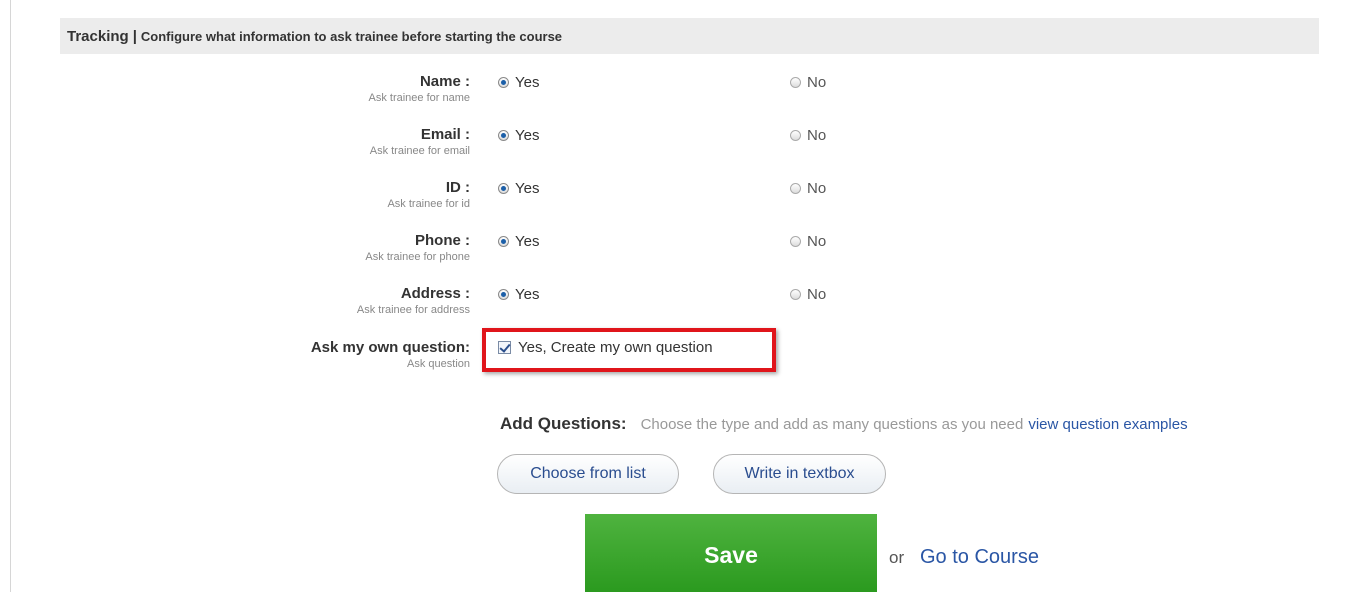 Image resolution: width=1360 pixels, height=592 pixels. What do you see at coordinates (680, 204) in the screenshot?
I see `field-row-id: ID : Ask trainee for id Yes No` at bounding box center [680, 204].